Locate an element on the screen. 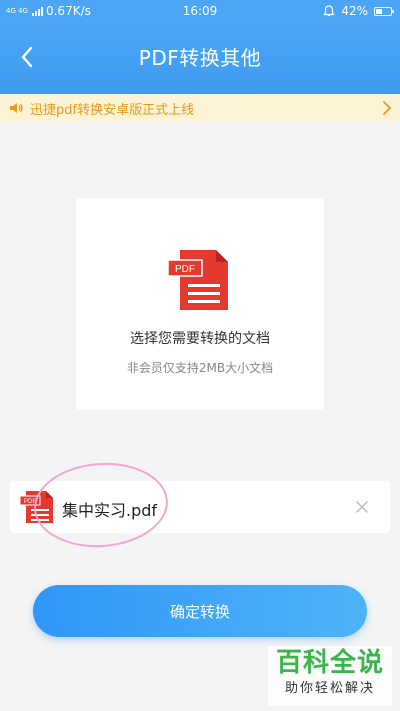  select-subtitle: 非会员仅支持2MB大小文档 is located at coordinates (200, 368).